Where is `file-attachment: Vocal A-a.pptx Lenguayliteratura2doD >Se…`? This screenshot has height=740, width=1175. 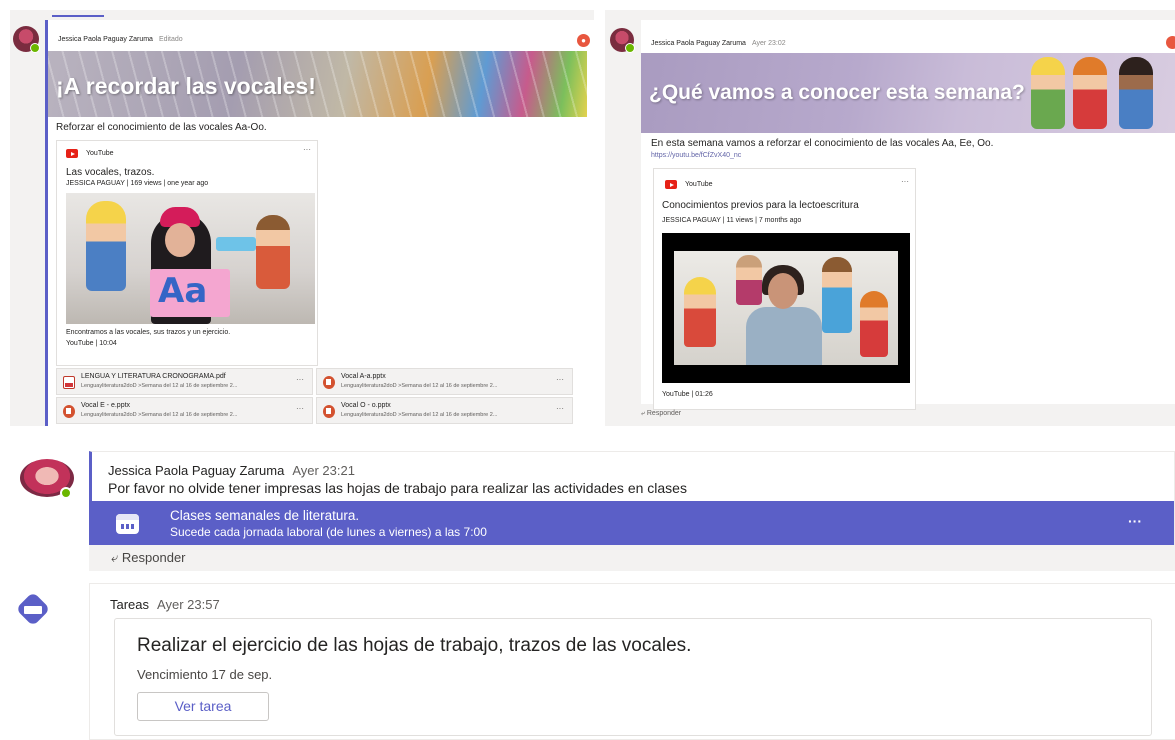 file-attachment: Vocal A-a.pptx Lenguayliteratura2doD >Se… is located at coordinates (444, 381).